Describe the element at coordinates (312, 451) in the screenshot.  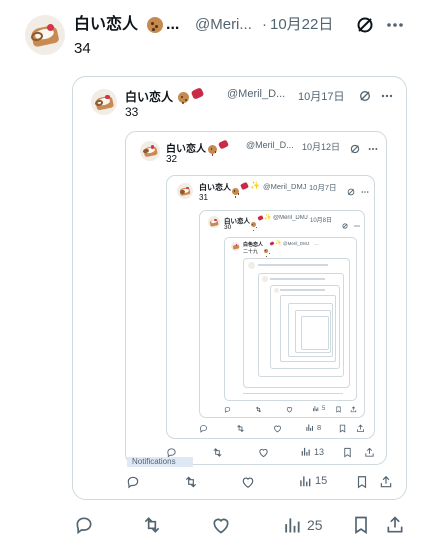
I see `views-button: 13` at that location.